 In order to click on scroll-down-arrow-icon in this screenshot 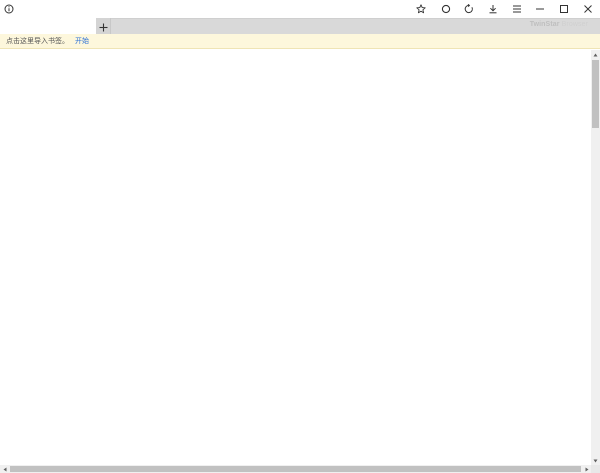, I will do `click(595, 460)`.